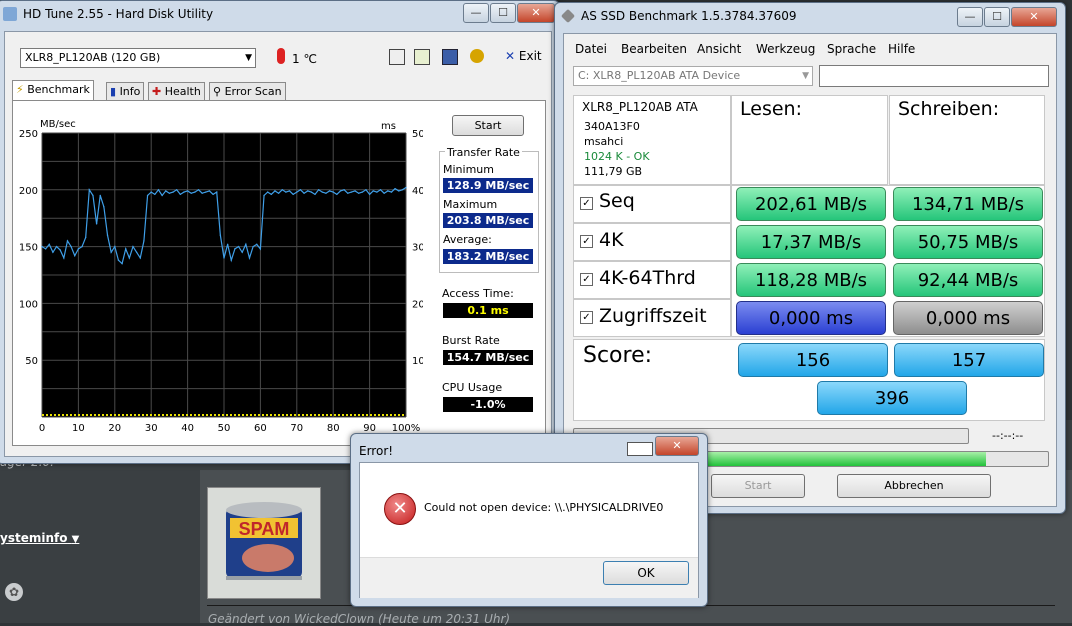 Image resolution: width=1072 pixels, height=626 pixels. What do you see at coordinates (652, 242) in the screenshot?
I see `row-4k-label-cell` at bounding box center [652, 242].